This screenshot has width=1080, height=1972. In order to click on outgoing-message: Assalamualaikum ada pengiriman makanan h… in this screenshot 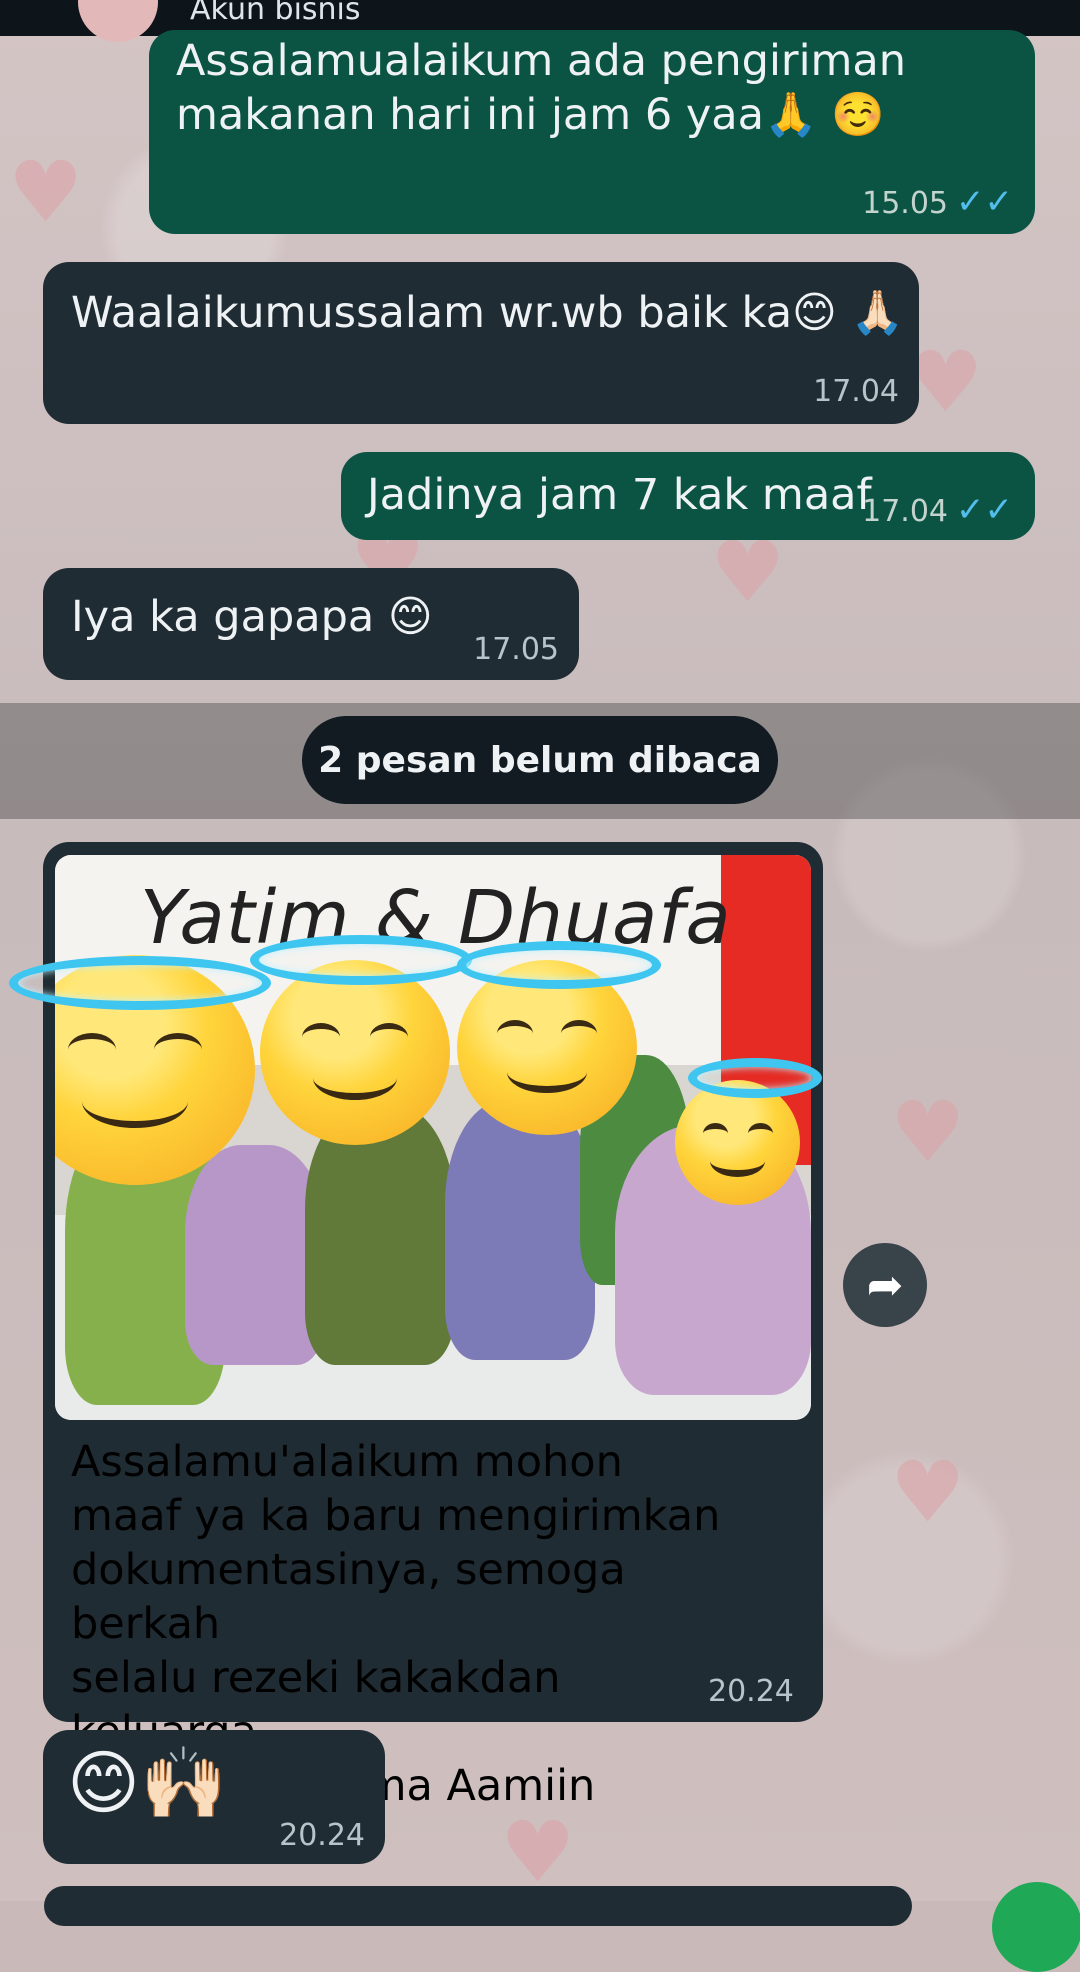, I will do `click(592, 132)`.